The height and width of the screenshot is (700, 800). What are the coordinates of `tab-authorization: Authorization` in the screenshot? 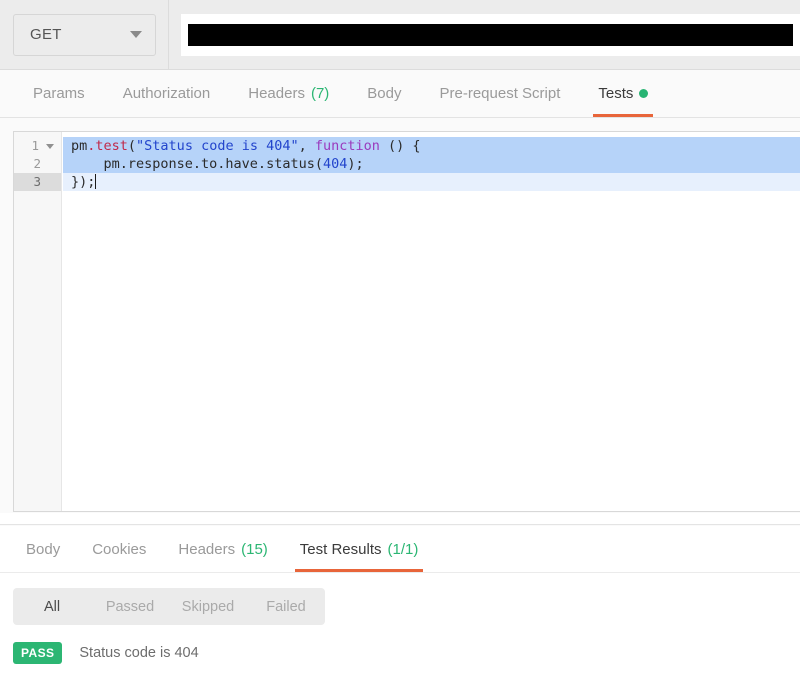 It's located at (167, 93).